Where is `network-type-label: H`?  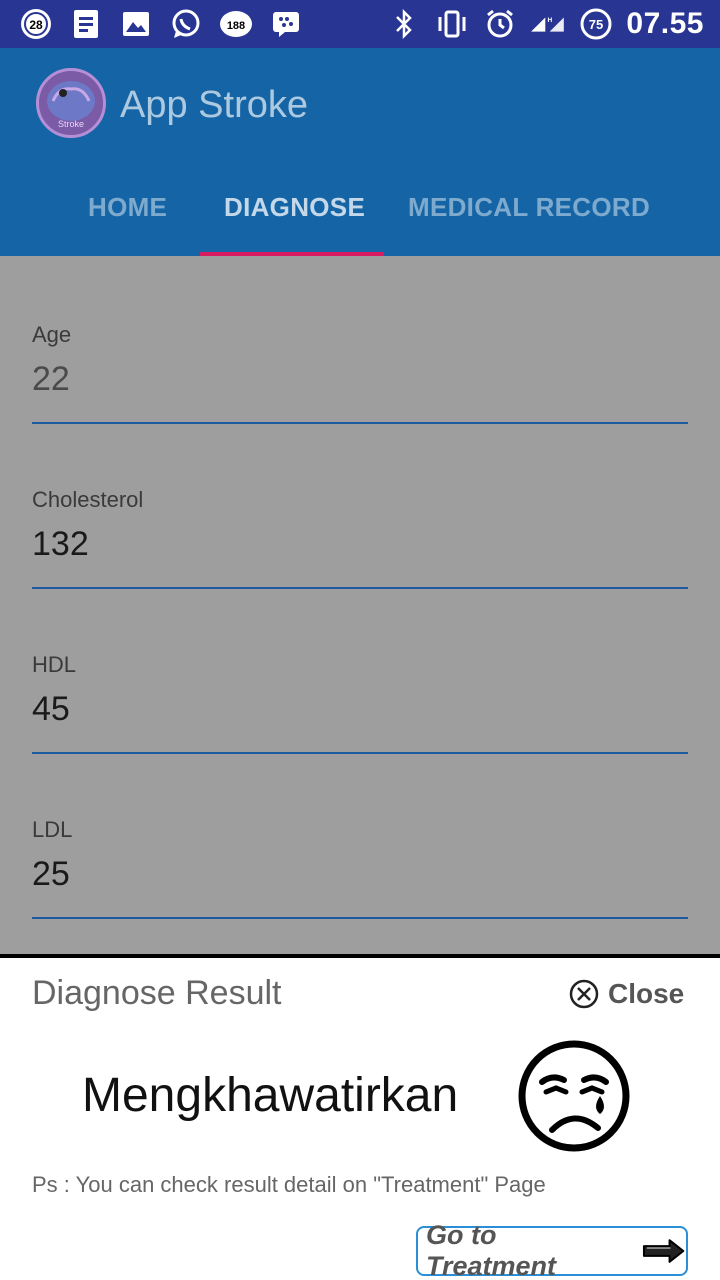
network-type-label: H is located at coordinates (550, 20).